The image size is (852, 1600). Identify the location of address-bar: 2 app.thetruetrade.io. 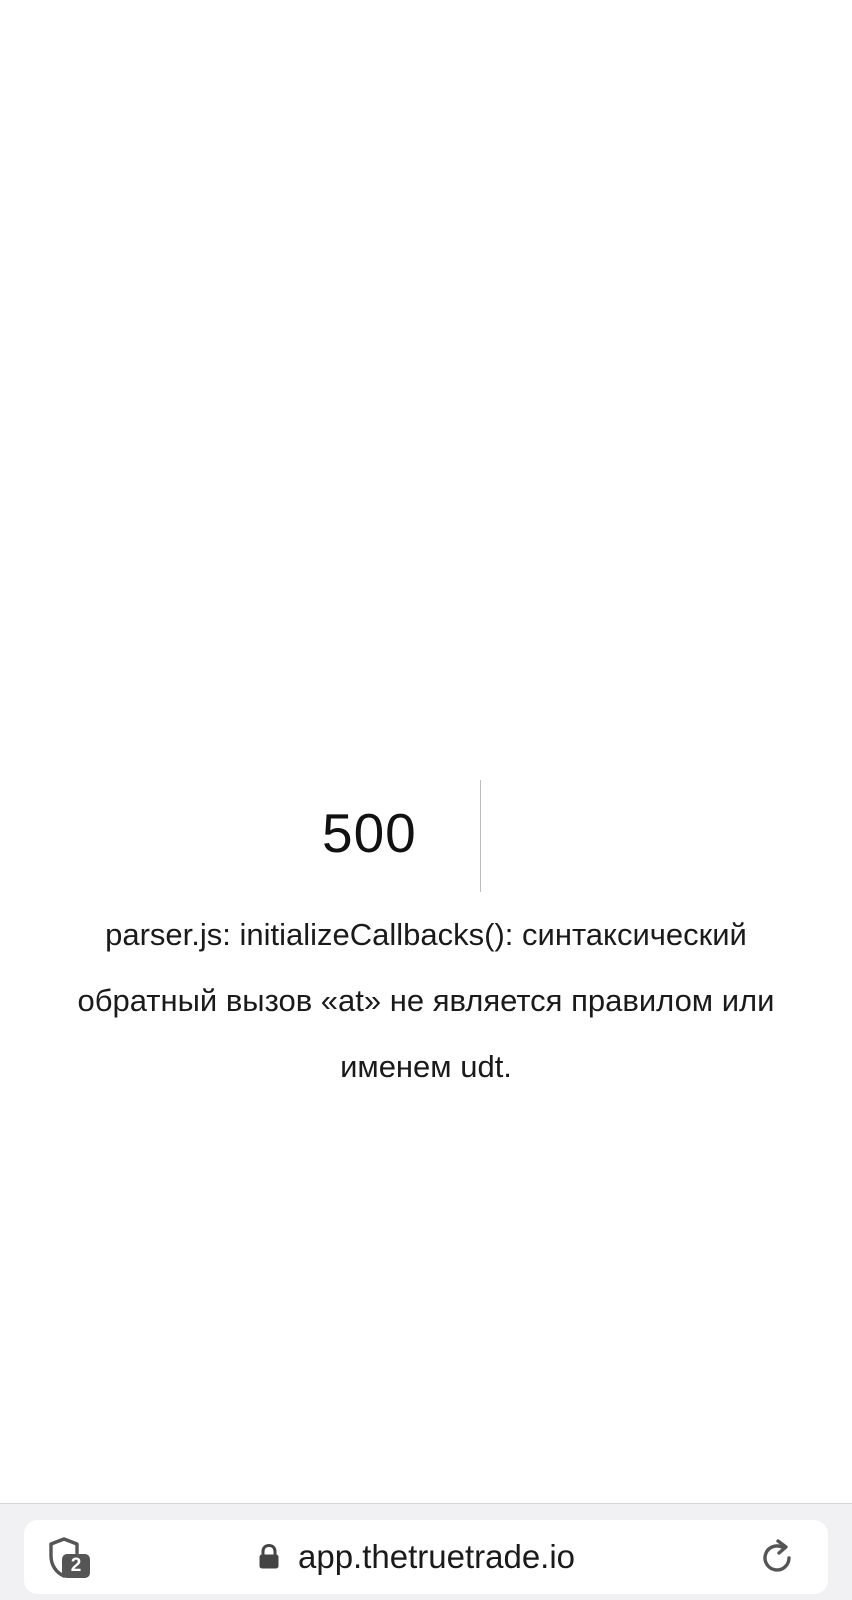
(426, 1557).